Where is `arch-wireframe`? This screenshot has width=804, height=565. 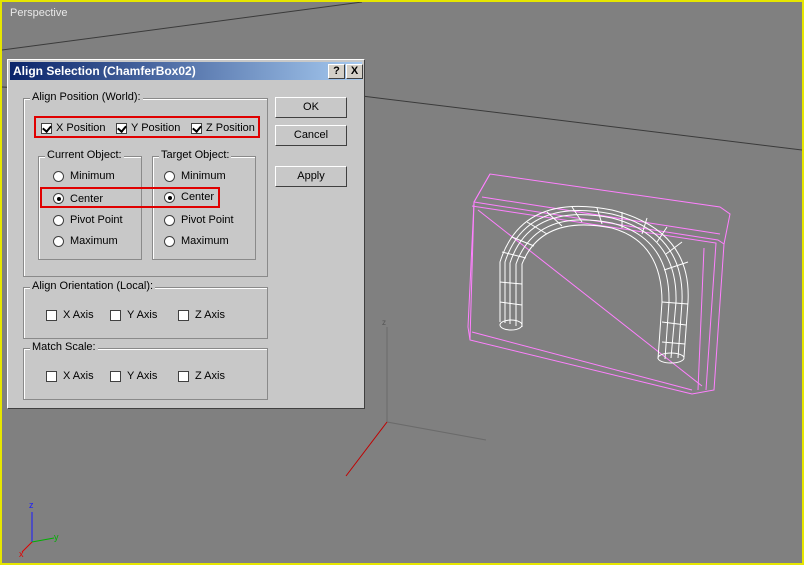 arch-wireframe is located at coordinates (594, 284).